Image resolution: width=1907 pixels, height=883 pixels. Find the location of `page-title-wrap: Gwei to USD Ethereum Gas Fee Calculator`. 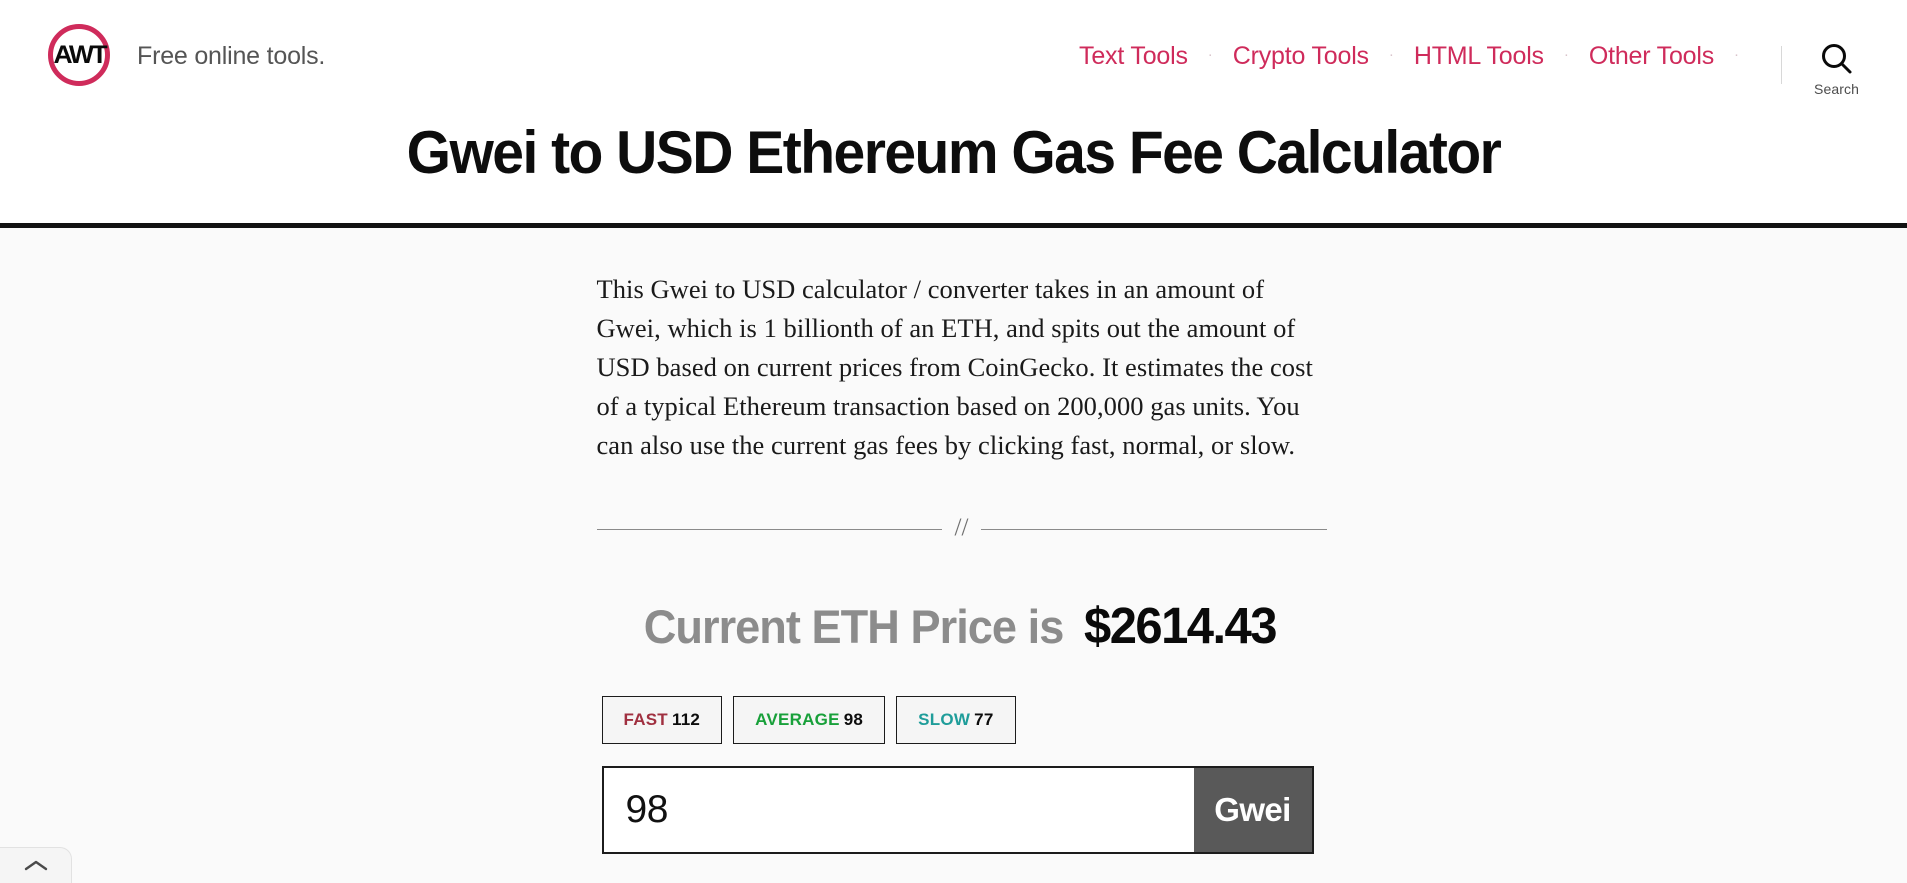

page-title-wrap: Gwei to USD Ethereum Gas Fee Calculator is located at coordinates (953, 145).